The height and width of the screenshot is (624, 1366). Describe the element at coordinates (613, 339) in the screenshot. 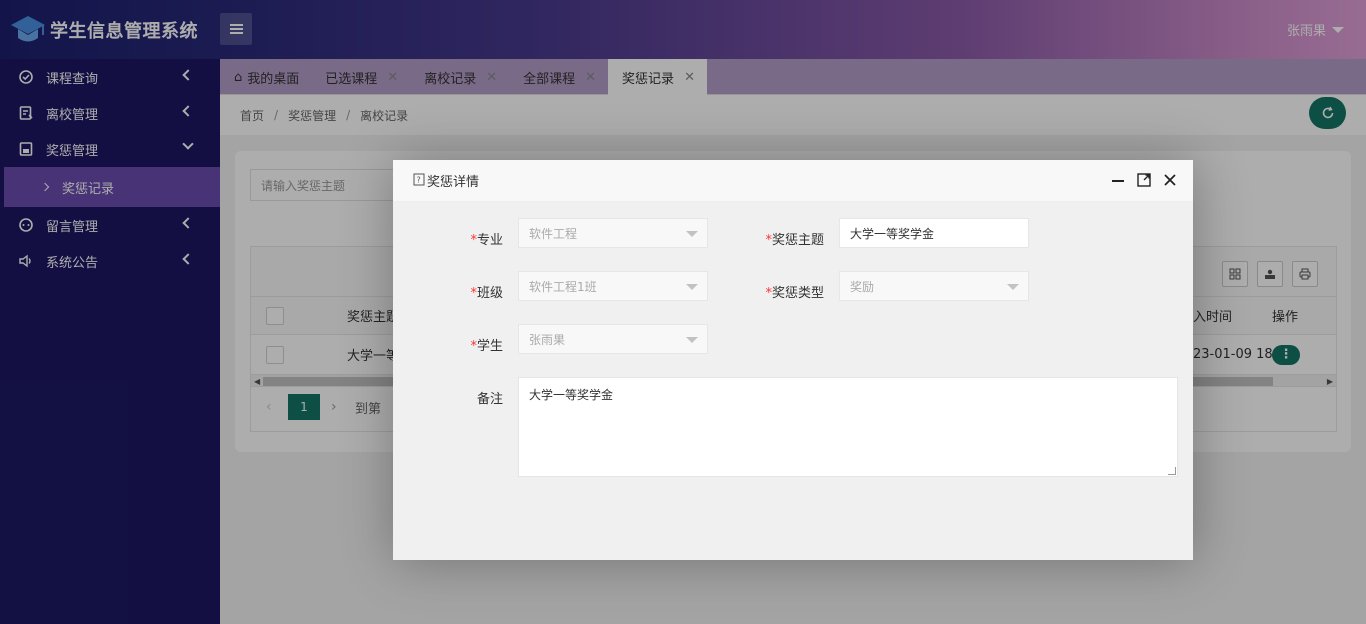

I see `student-select: 张雨果` at that location.